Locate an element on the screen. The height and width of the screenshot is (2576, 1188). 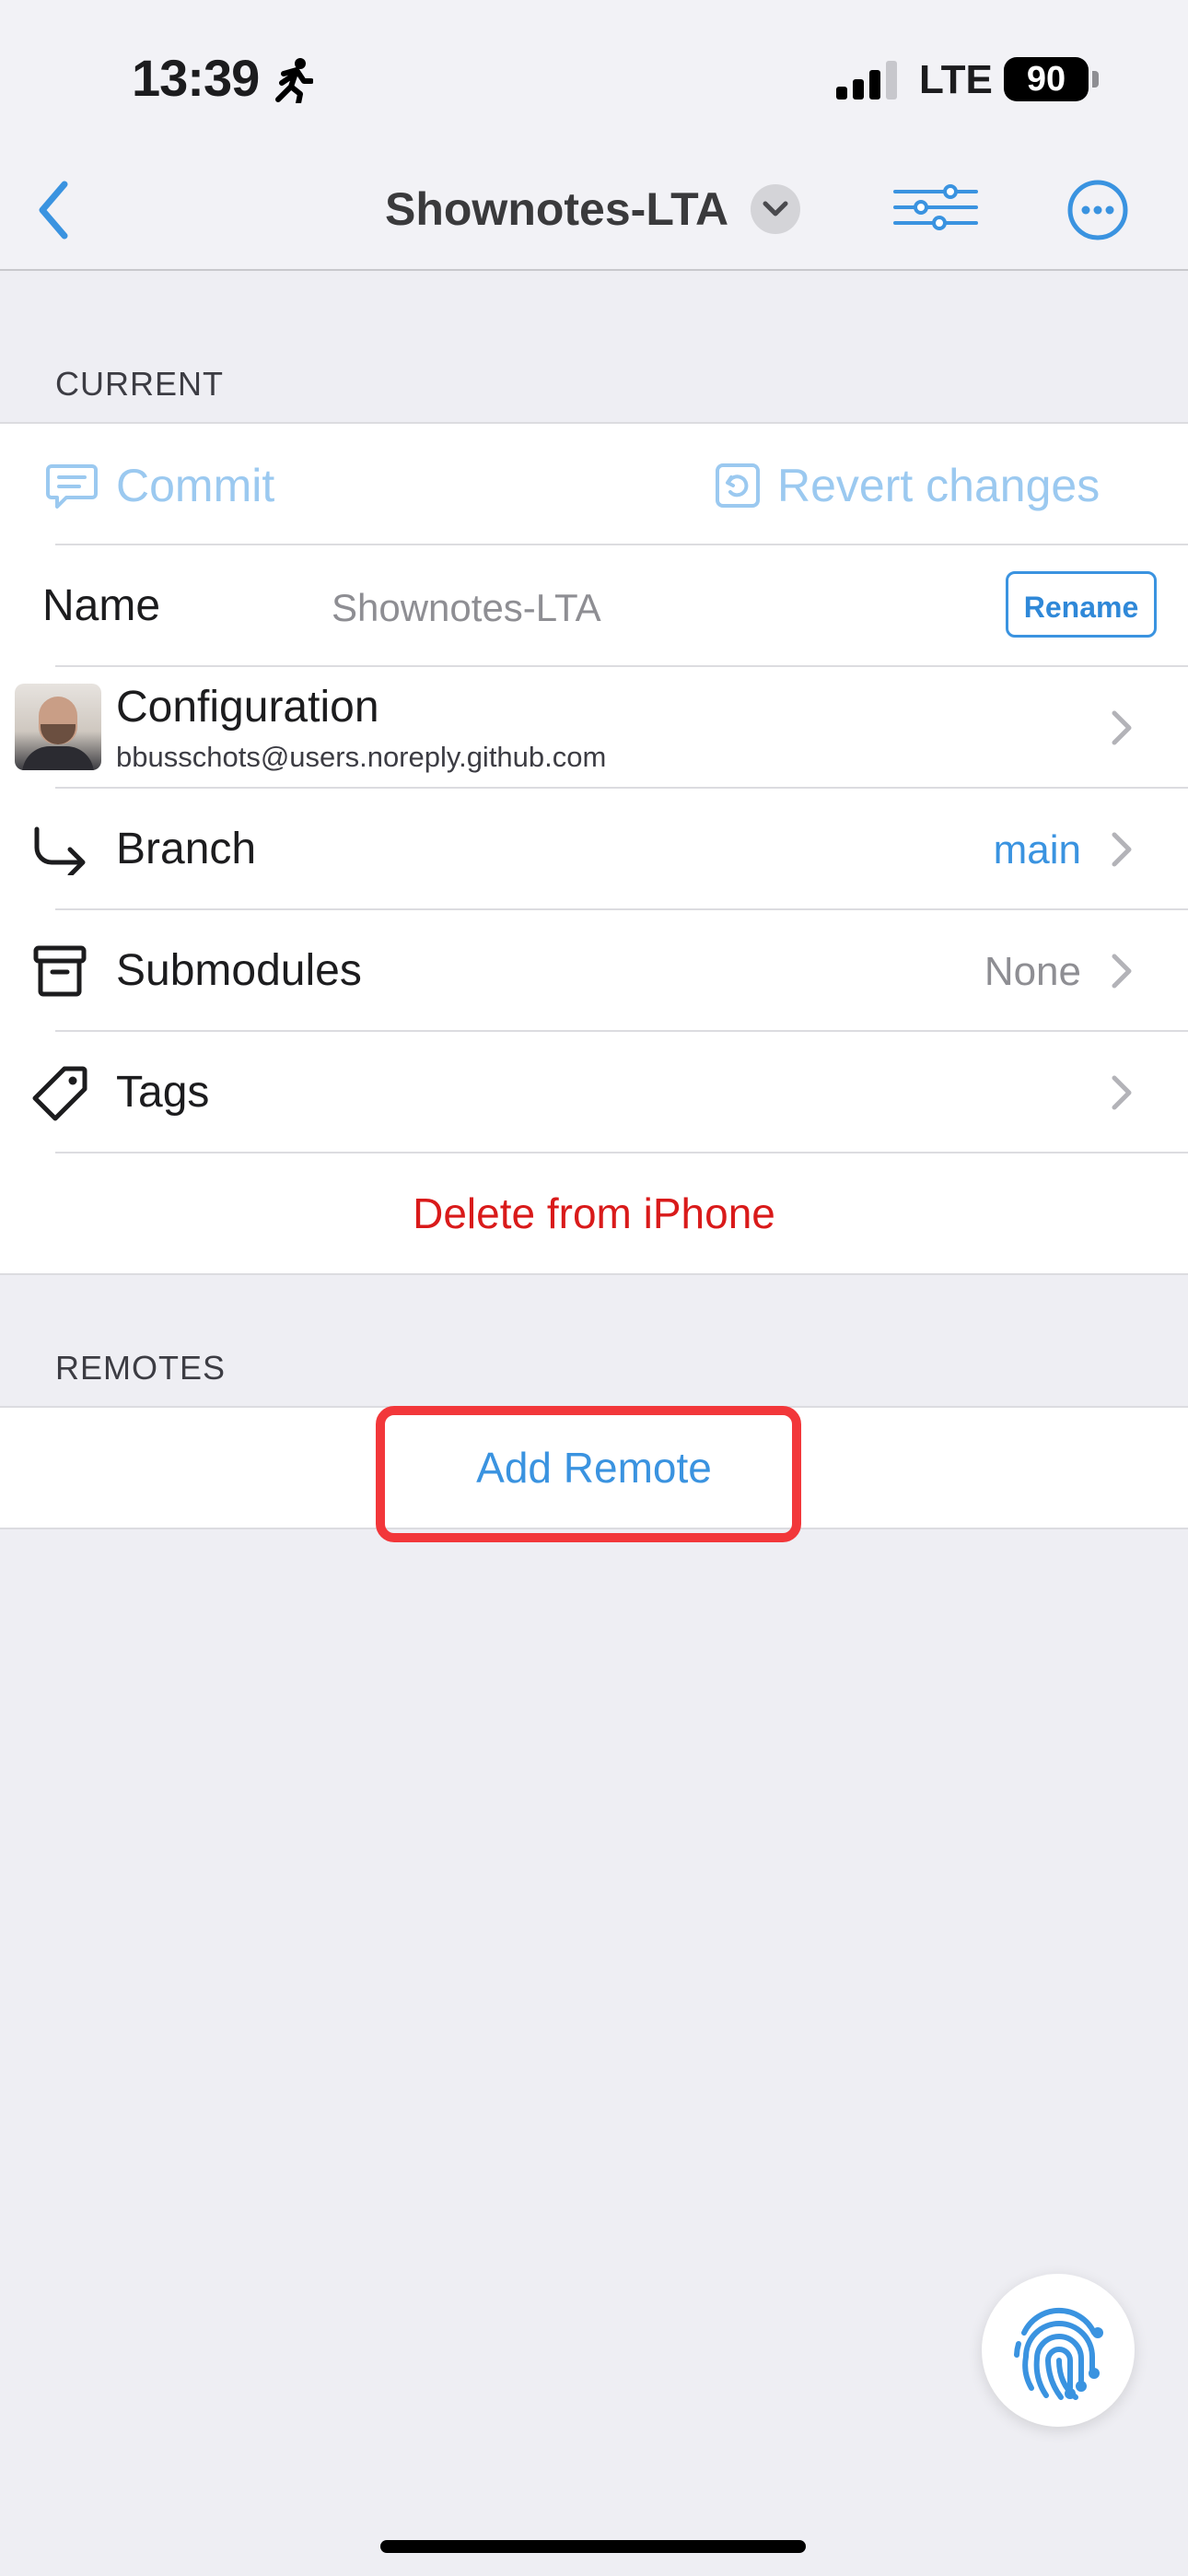
section-header-current: CURRENT is located at coordinates (139, 384).